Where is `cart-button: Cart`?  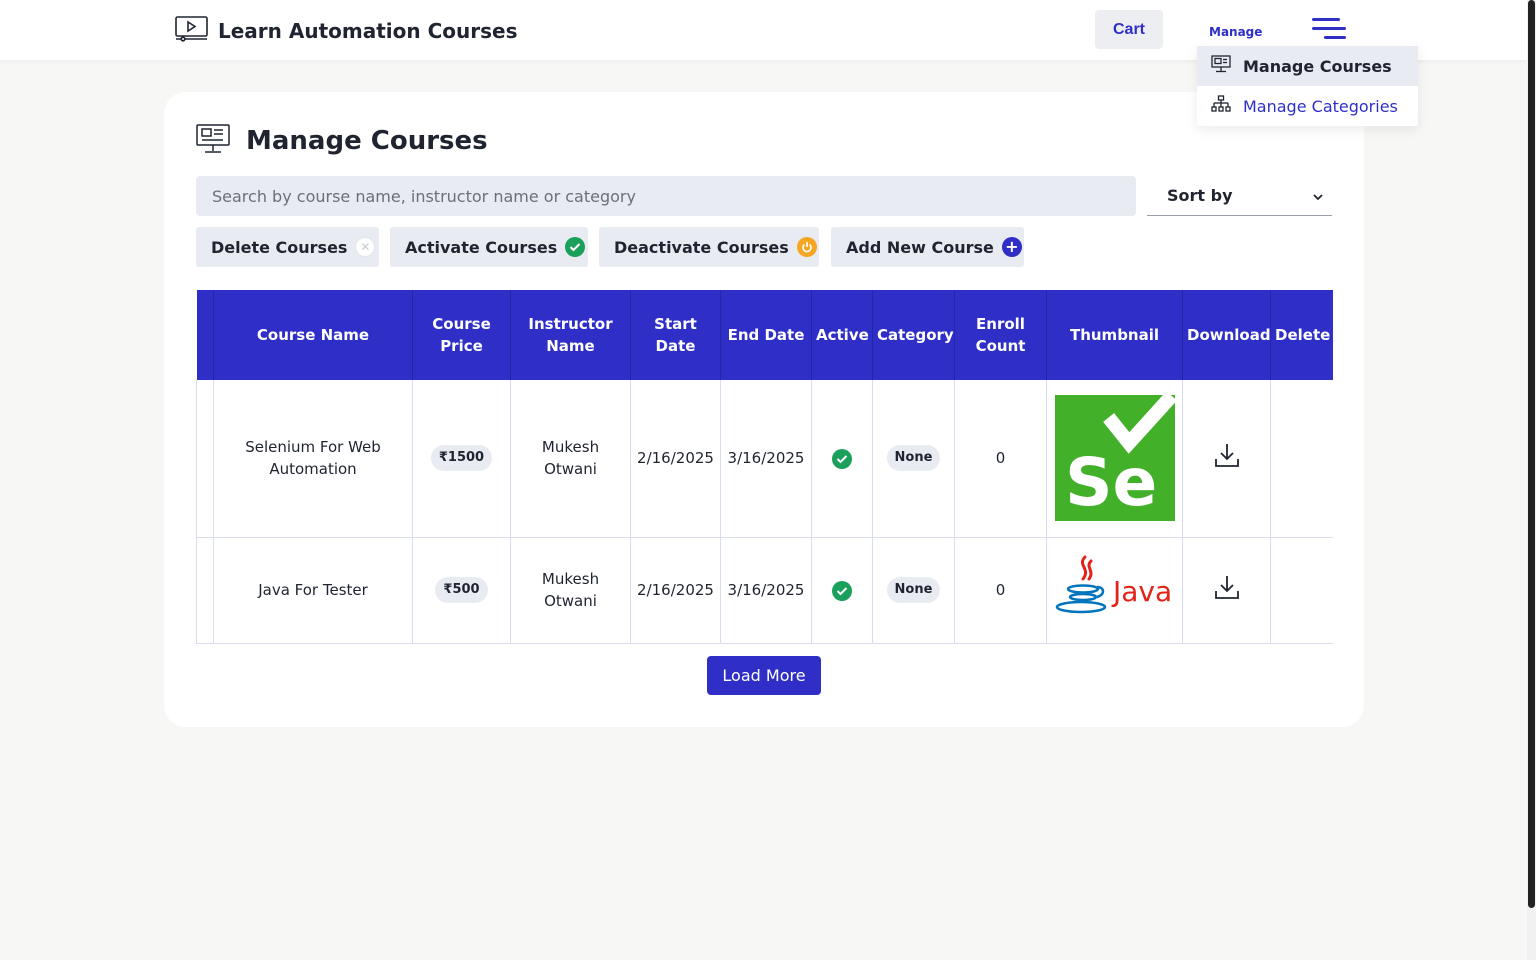
cart-button: Cart is located at coordinates (1129, 29).